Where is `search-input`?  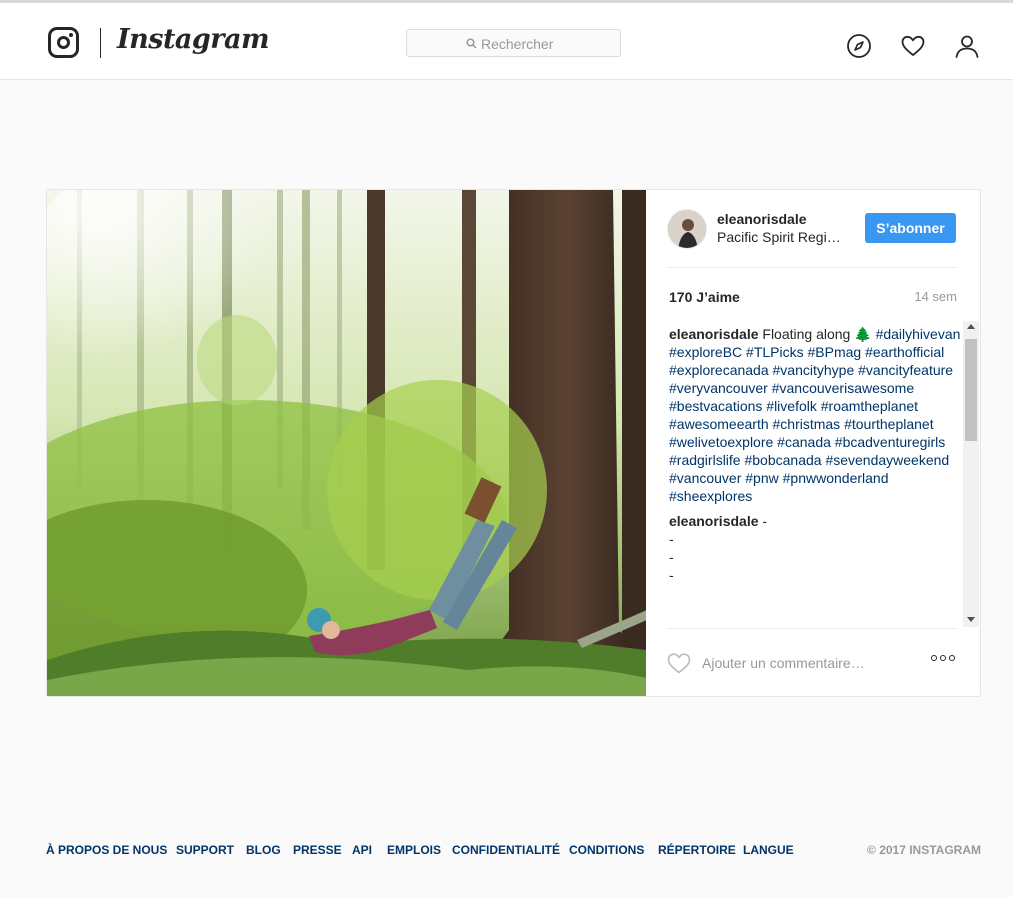 search-input is located at coordinates (546, 44).